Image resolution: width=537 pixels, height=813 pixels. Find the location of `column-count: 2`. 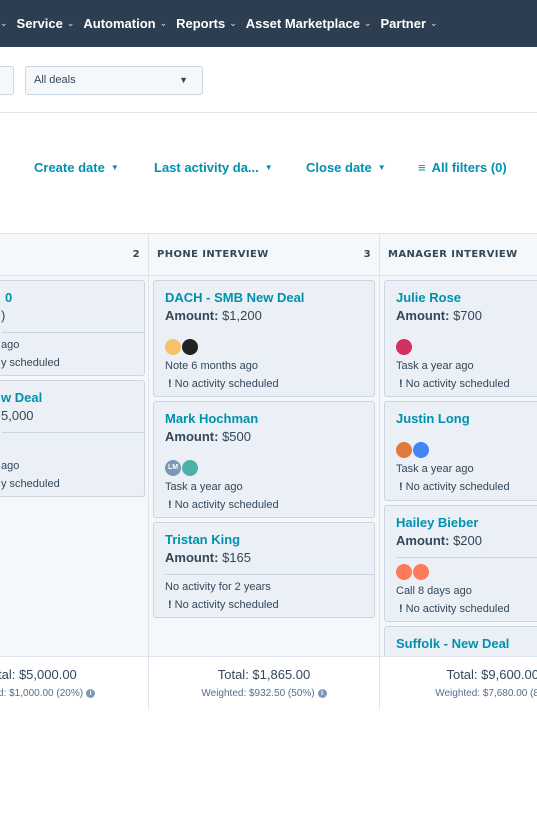

column-count: 2 is located at coordinates (136, 254).